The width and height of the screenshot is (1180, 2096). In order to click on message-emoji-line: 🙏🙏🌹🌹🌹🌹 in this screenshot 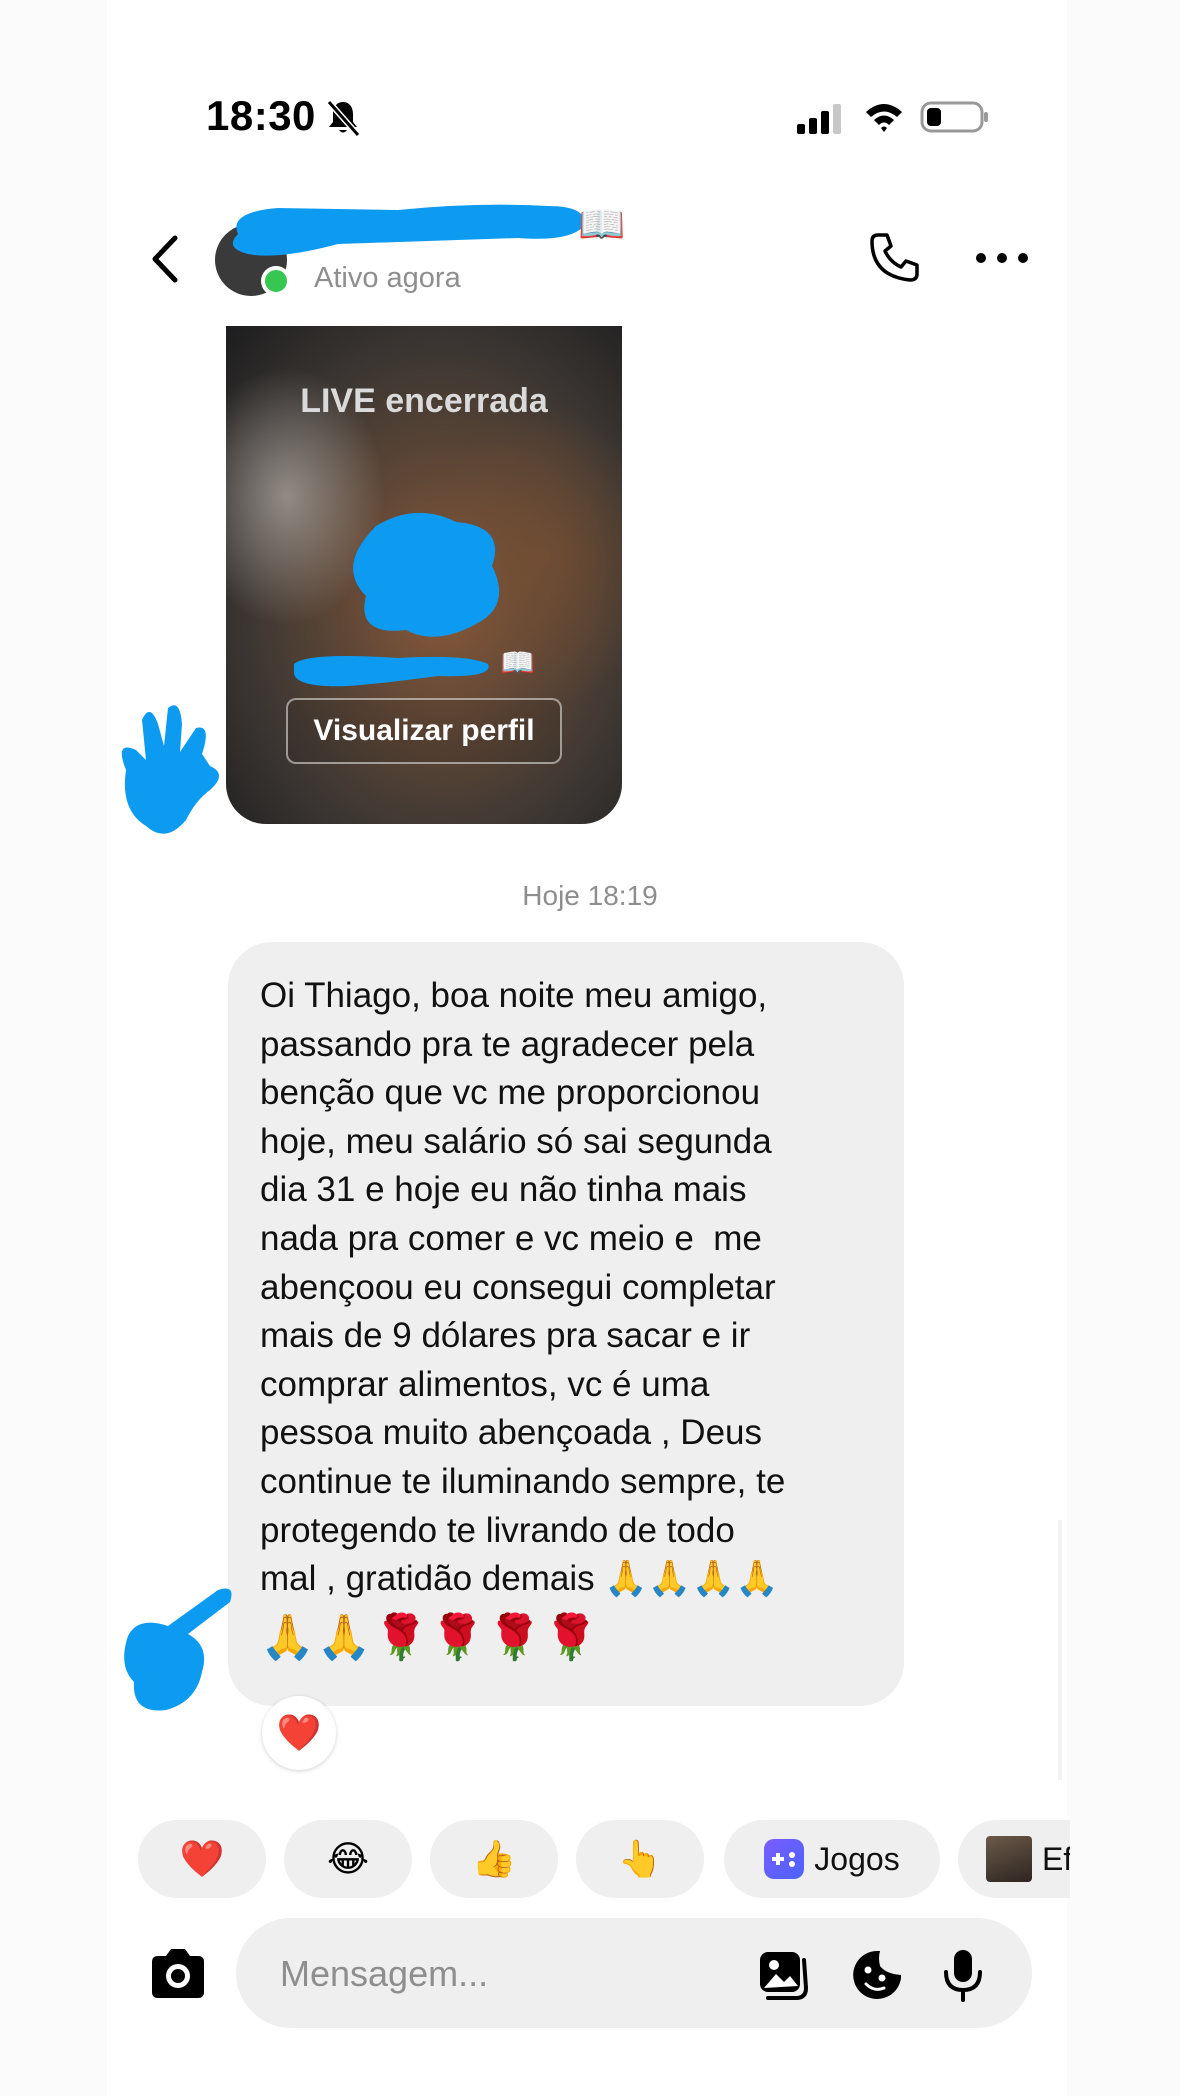, I will do `click(430, 1637)`.